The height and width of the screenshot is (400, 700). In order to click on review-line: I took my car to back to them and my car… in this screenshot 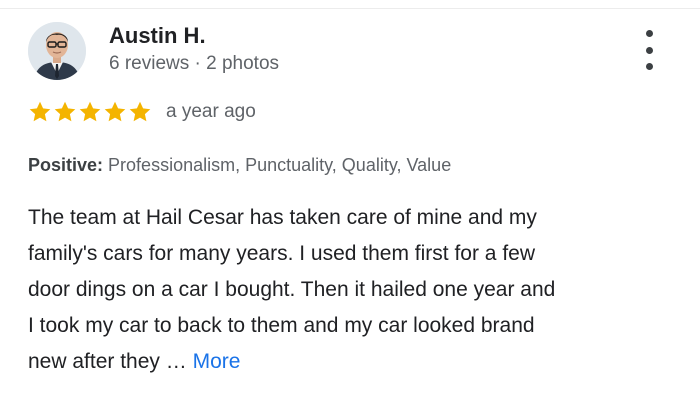, I will do `click(281, 325)`.